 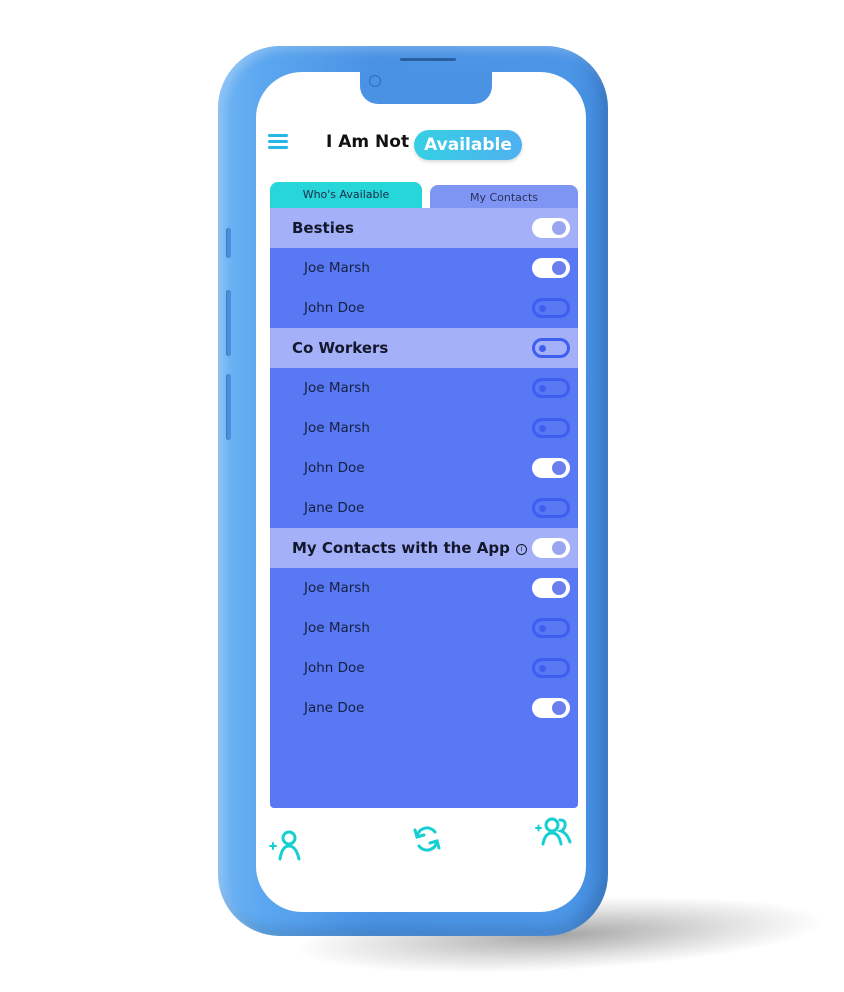 What do you see at coordinates (368, 142) in the screenshot?
I see `page-title: I Am Not` at bounding box center [368, 142].